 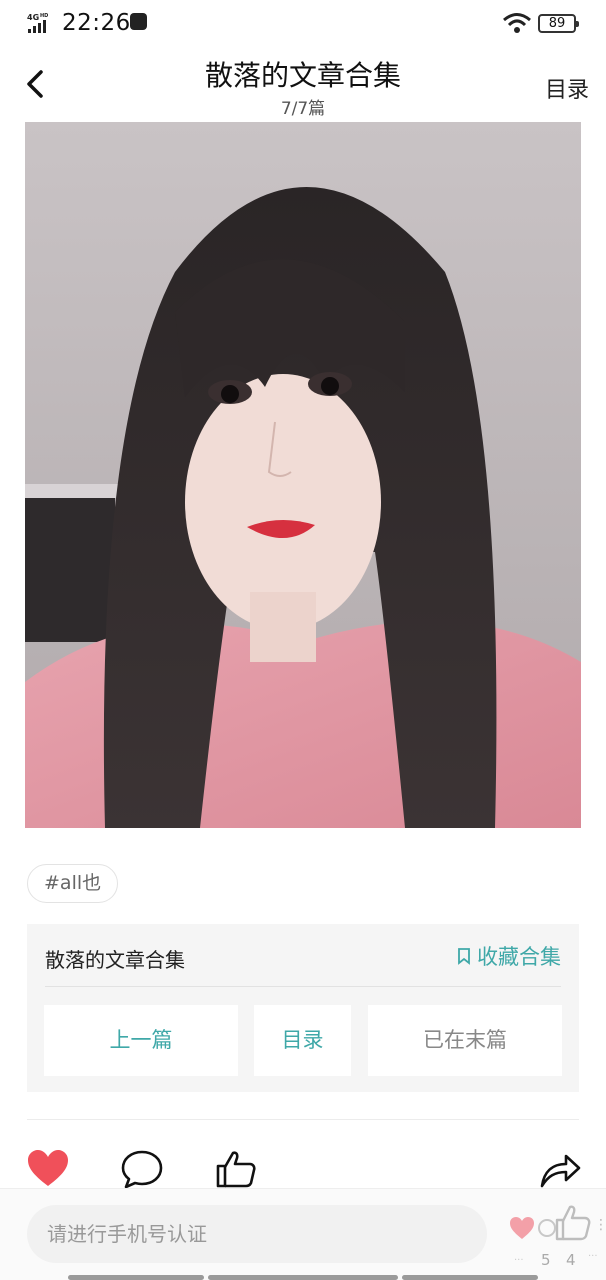 I want to click on favorite-collection-label: 收藏合集, so click(x=519, y=957).